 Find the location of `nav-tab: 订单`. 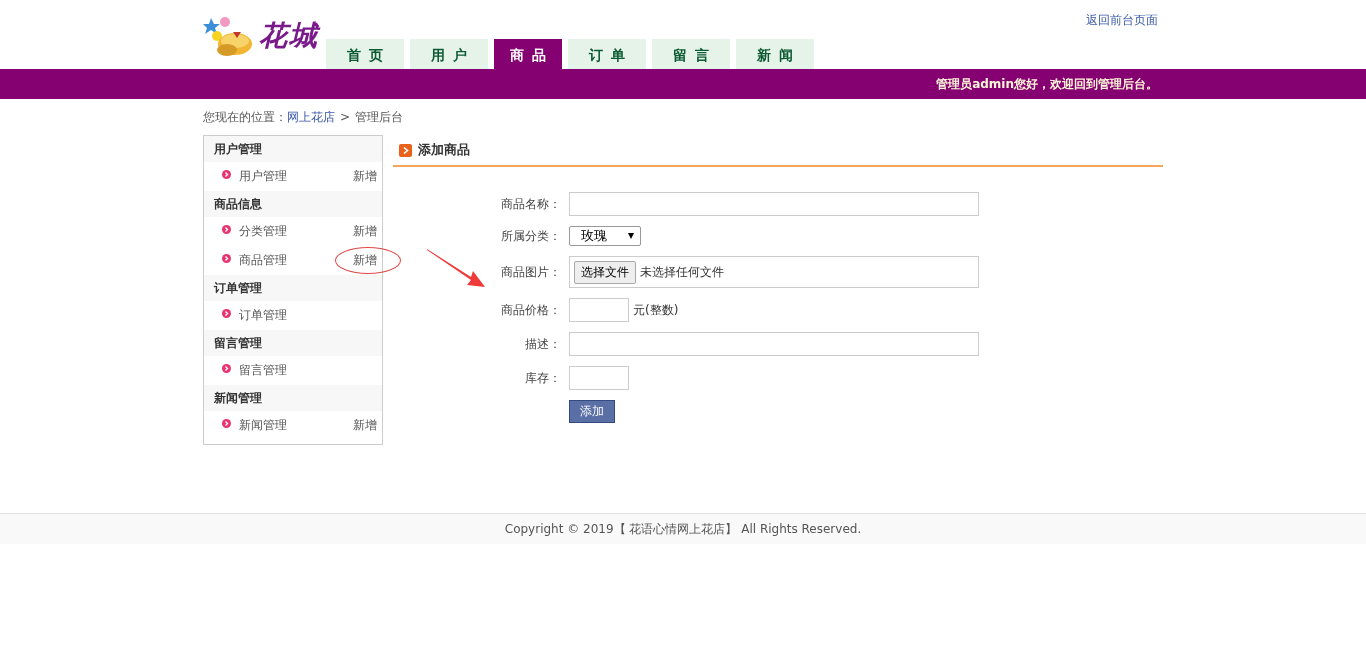

nav-tab: 订单 is located at coordinates (607, 54).